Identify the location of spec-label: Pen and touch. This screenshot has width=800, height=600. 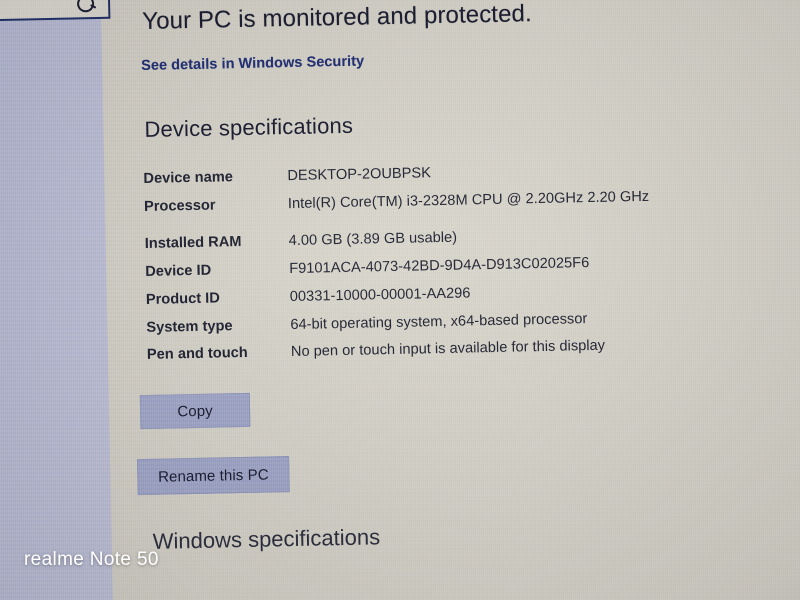
(197, 354).